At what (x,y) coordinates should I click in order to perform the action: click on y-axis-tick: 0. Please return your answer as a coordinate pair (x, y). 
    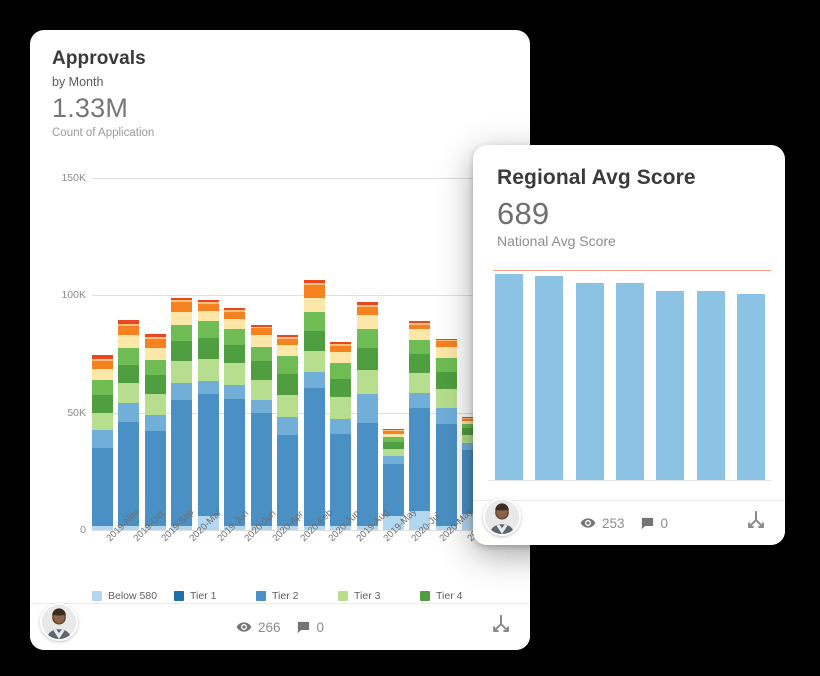
    Looking at the image, I should click on (83, 530).